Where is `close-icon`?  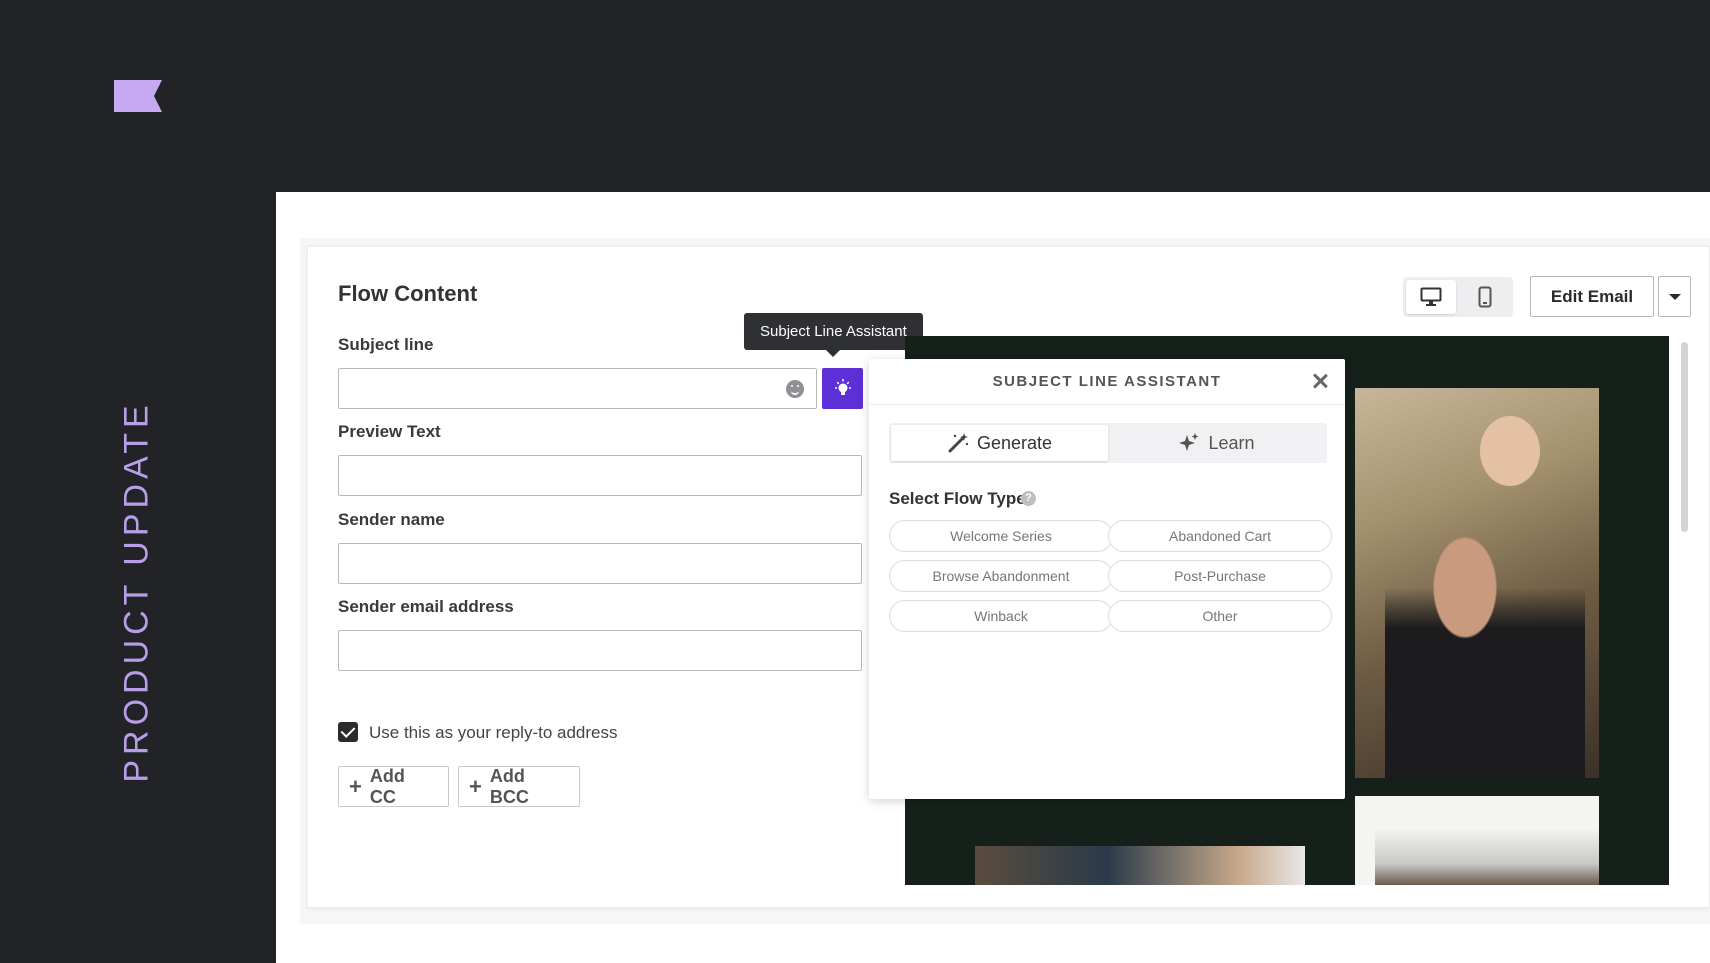
close-icon is located at coordinates (1320, 381).